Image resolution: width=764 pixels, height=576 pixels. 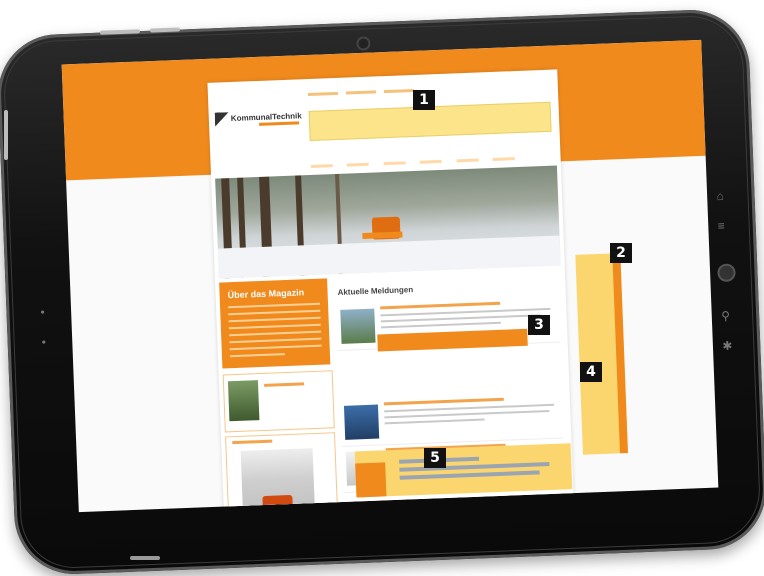 What do you see at coordinates (601, 354) in the screenshot?
I see `right-sidebar-highlight` at bounding box center [601, 354].